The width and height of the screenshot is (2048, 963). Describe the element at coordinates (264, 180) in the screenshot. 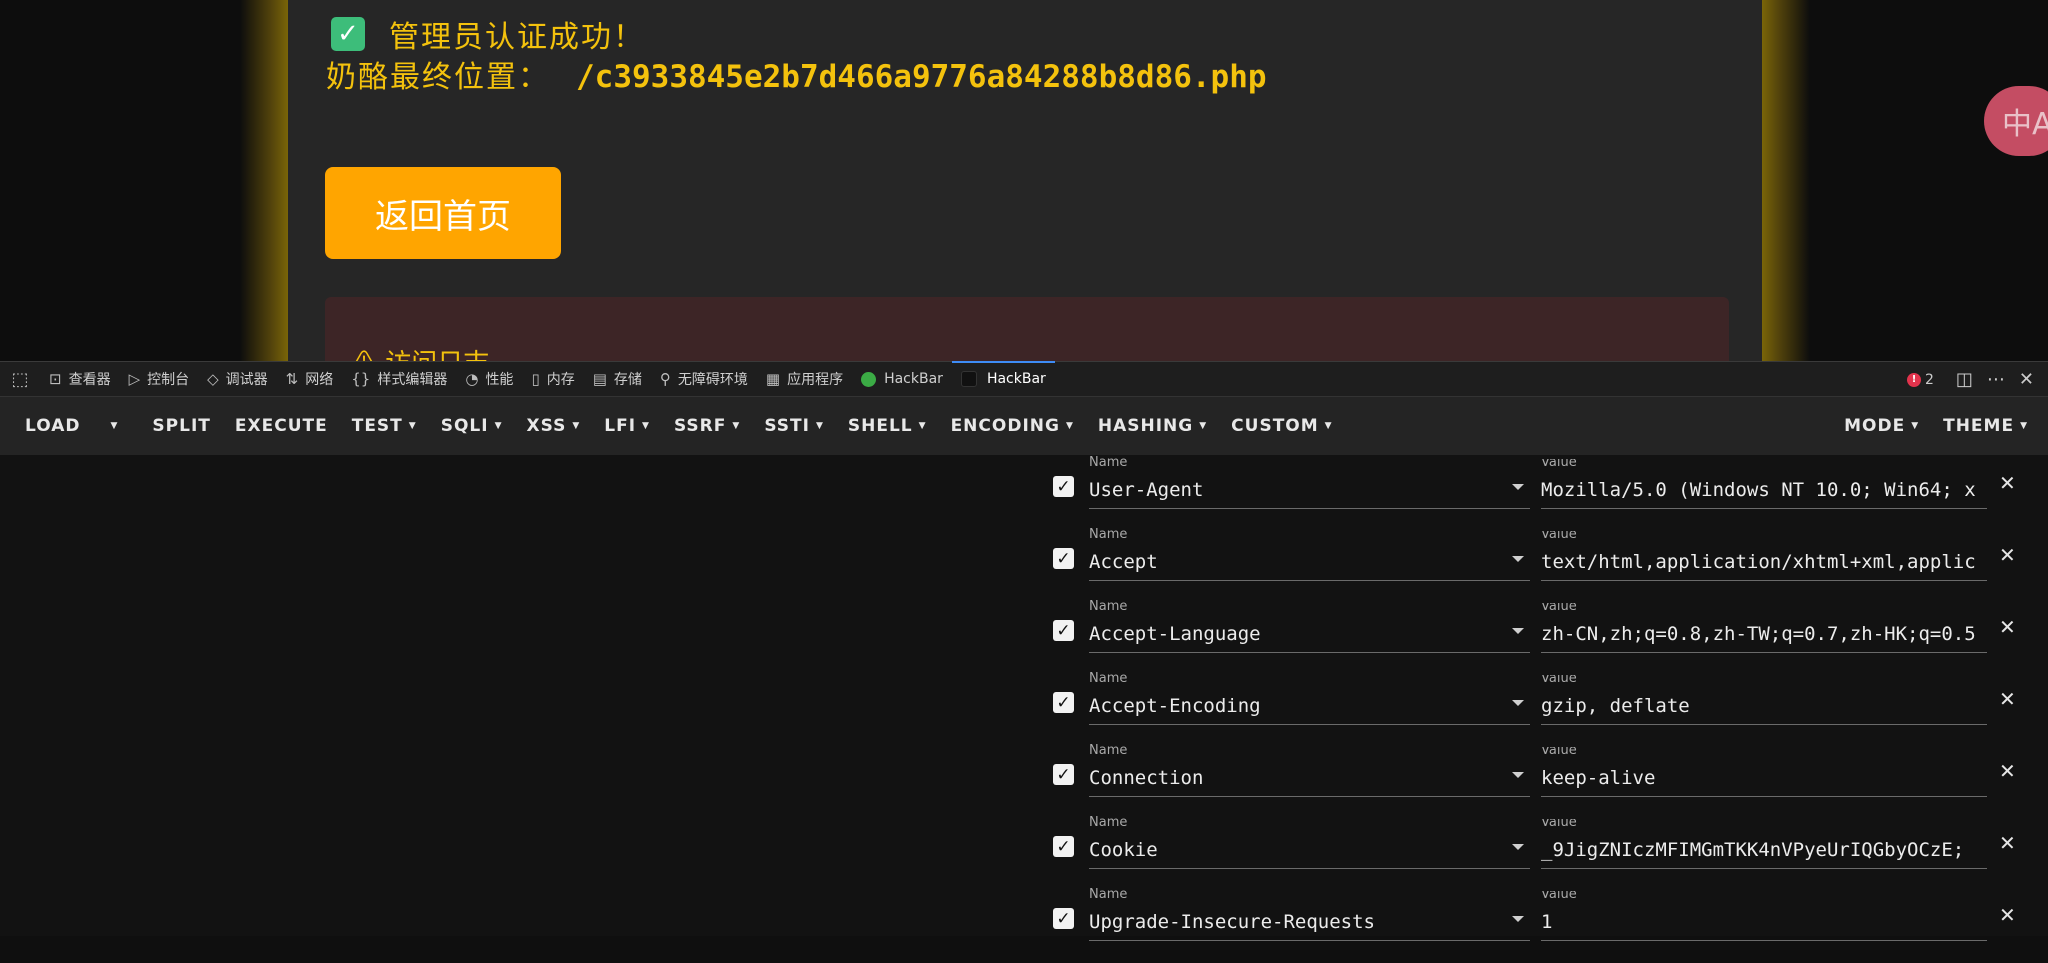

I see `glow-left` at that location.